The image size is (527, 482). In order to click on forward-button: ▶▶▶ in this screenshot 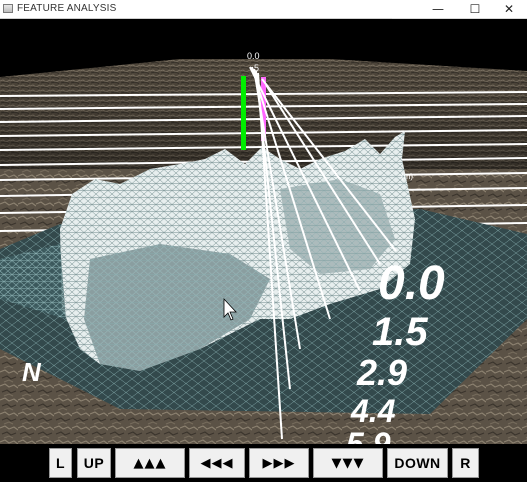, I will do `click(279, 463)`.